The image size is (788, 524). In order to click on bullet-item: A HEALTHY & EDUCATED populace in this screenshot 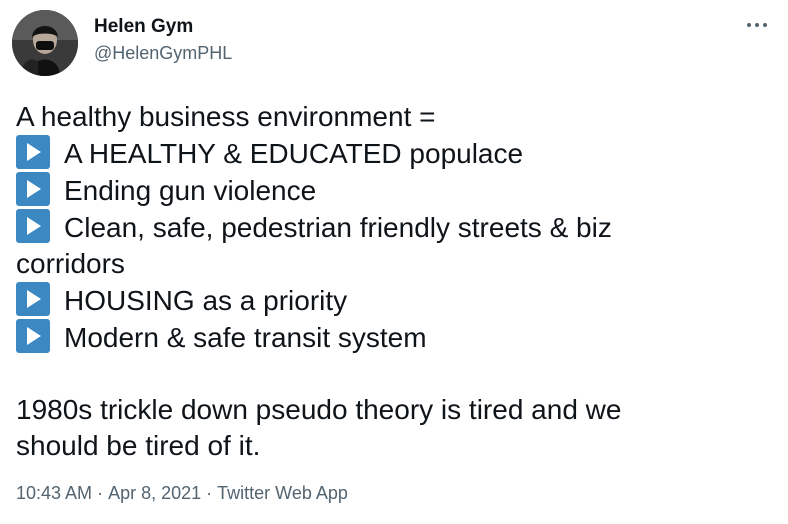, I will do `click(386, 153)`.